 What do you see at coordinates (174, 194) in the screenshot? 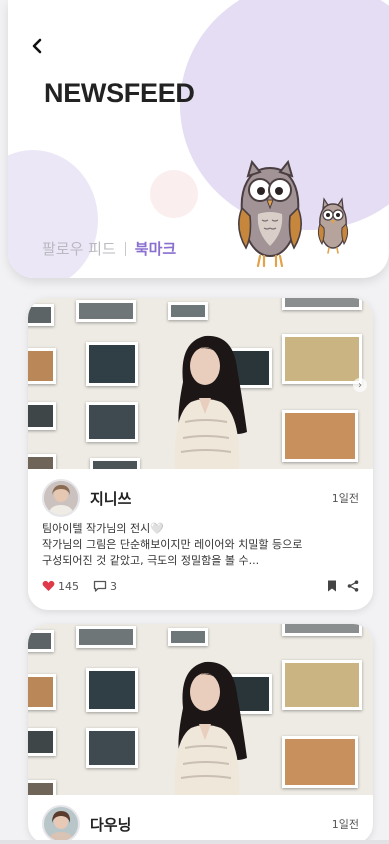
I see `decor-dot` at bounding box center [174, 194].